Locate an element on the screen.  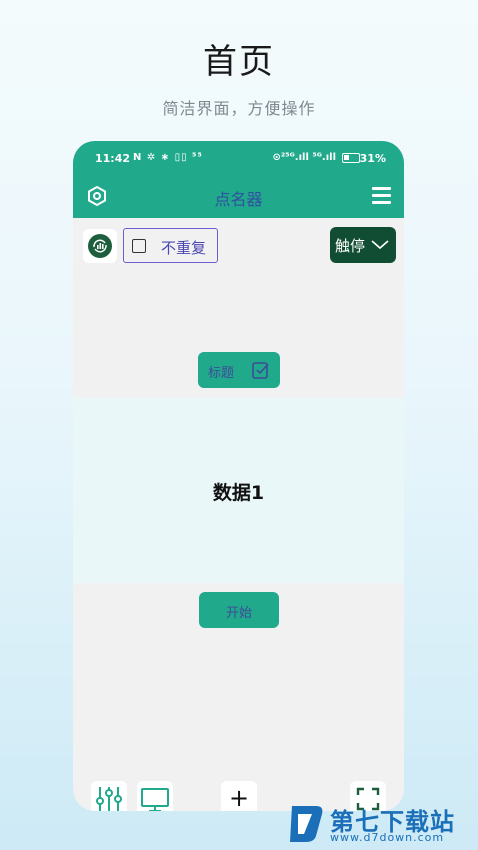
add-button: + is located at coordinates (239, 796).